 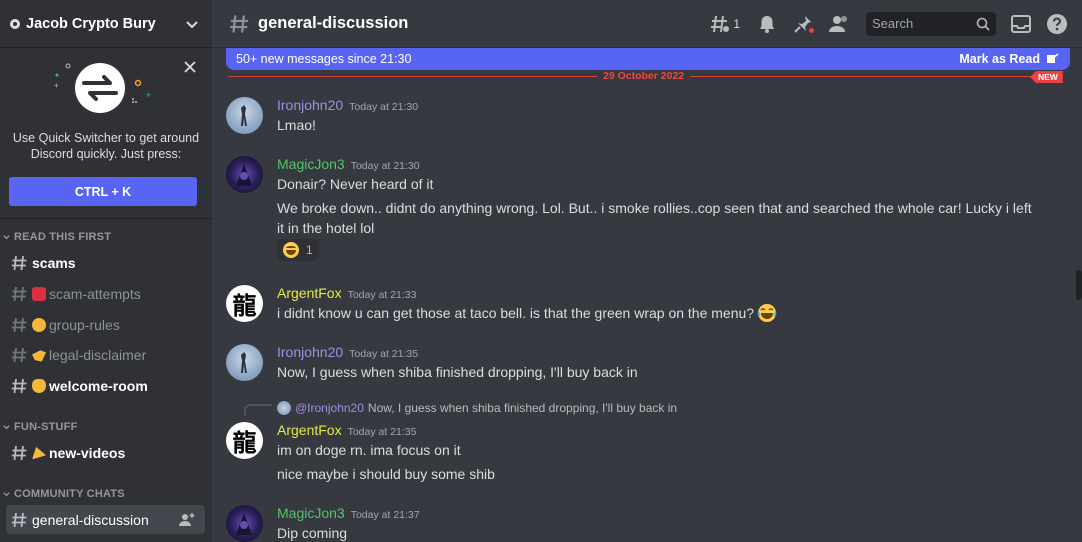 What do you see at coordinates (983, 24) in the screenshot?
I see `search-icon` at bounding box center [983, 24].